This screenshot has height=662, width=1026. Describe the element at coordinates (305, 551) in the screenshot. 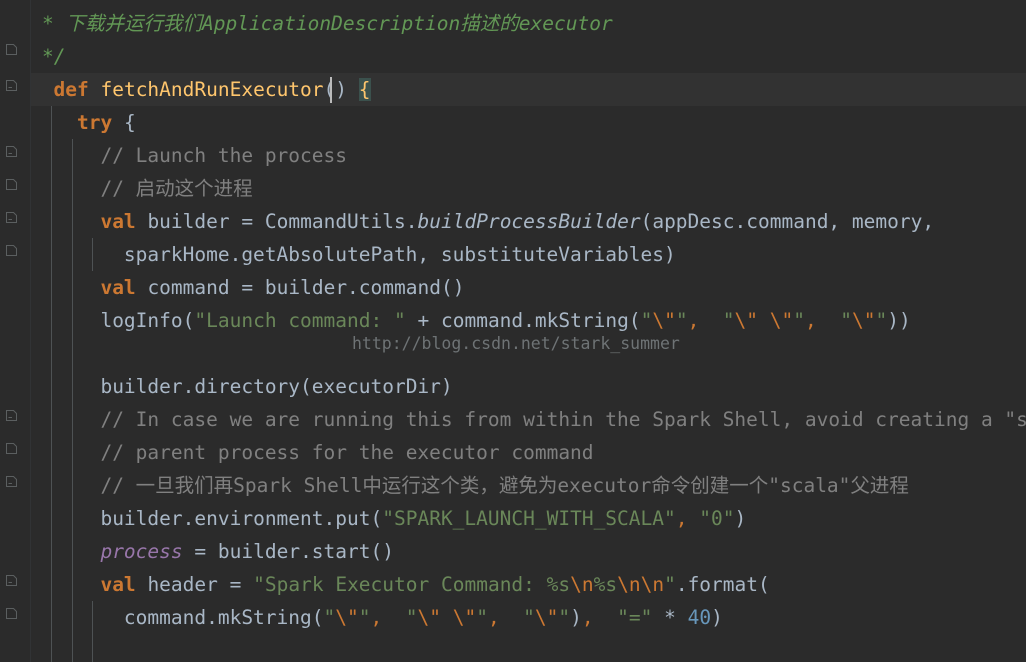

I see `expression: builder.start()` at that location.